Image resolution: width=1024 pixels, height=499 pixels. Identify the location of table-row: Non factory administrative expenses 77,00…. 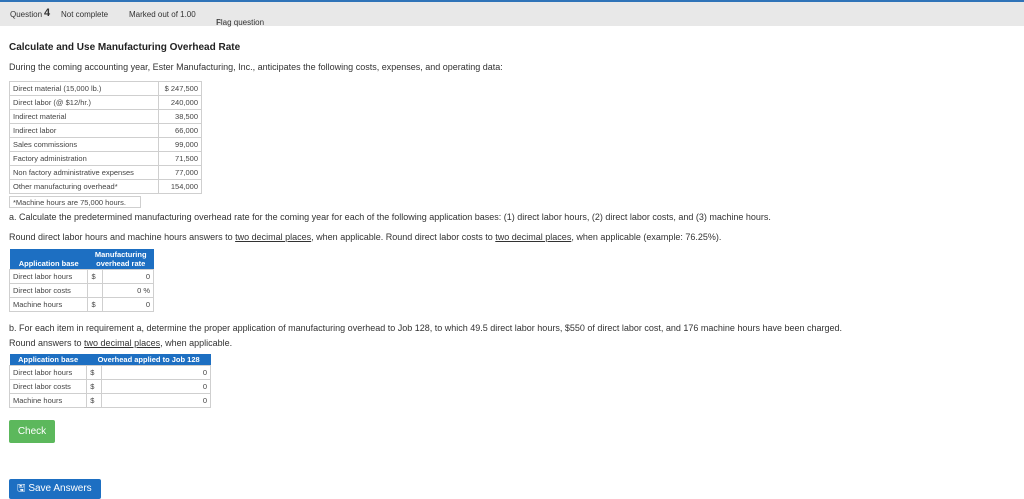
(105, 172).